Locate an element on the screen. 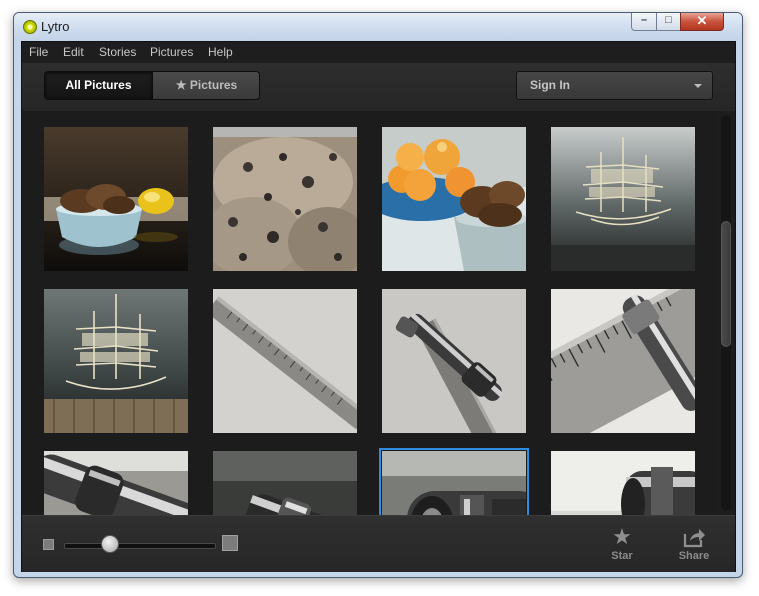  maximize-icon: □ is located at coordinates (668, 20).